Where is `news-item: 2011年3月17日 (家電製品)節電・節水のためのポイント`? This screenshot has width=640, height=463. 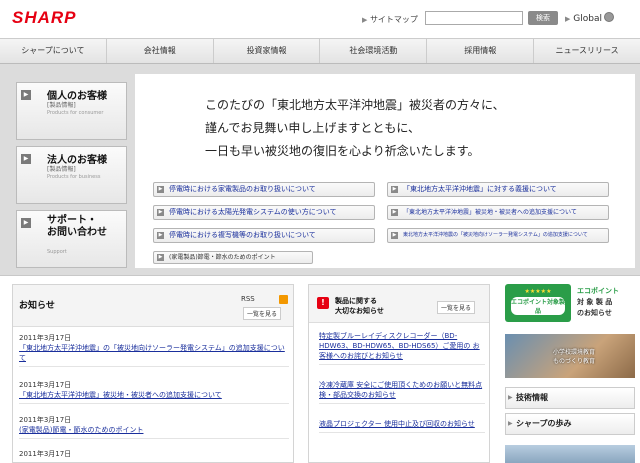
news-item: 2011年3月17日 (家電製品)節電・節水のためのポイント is located at coordinates (154, 427).